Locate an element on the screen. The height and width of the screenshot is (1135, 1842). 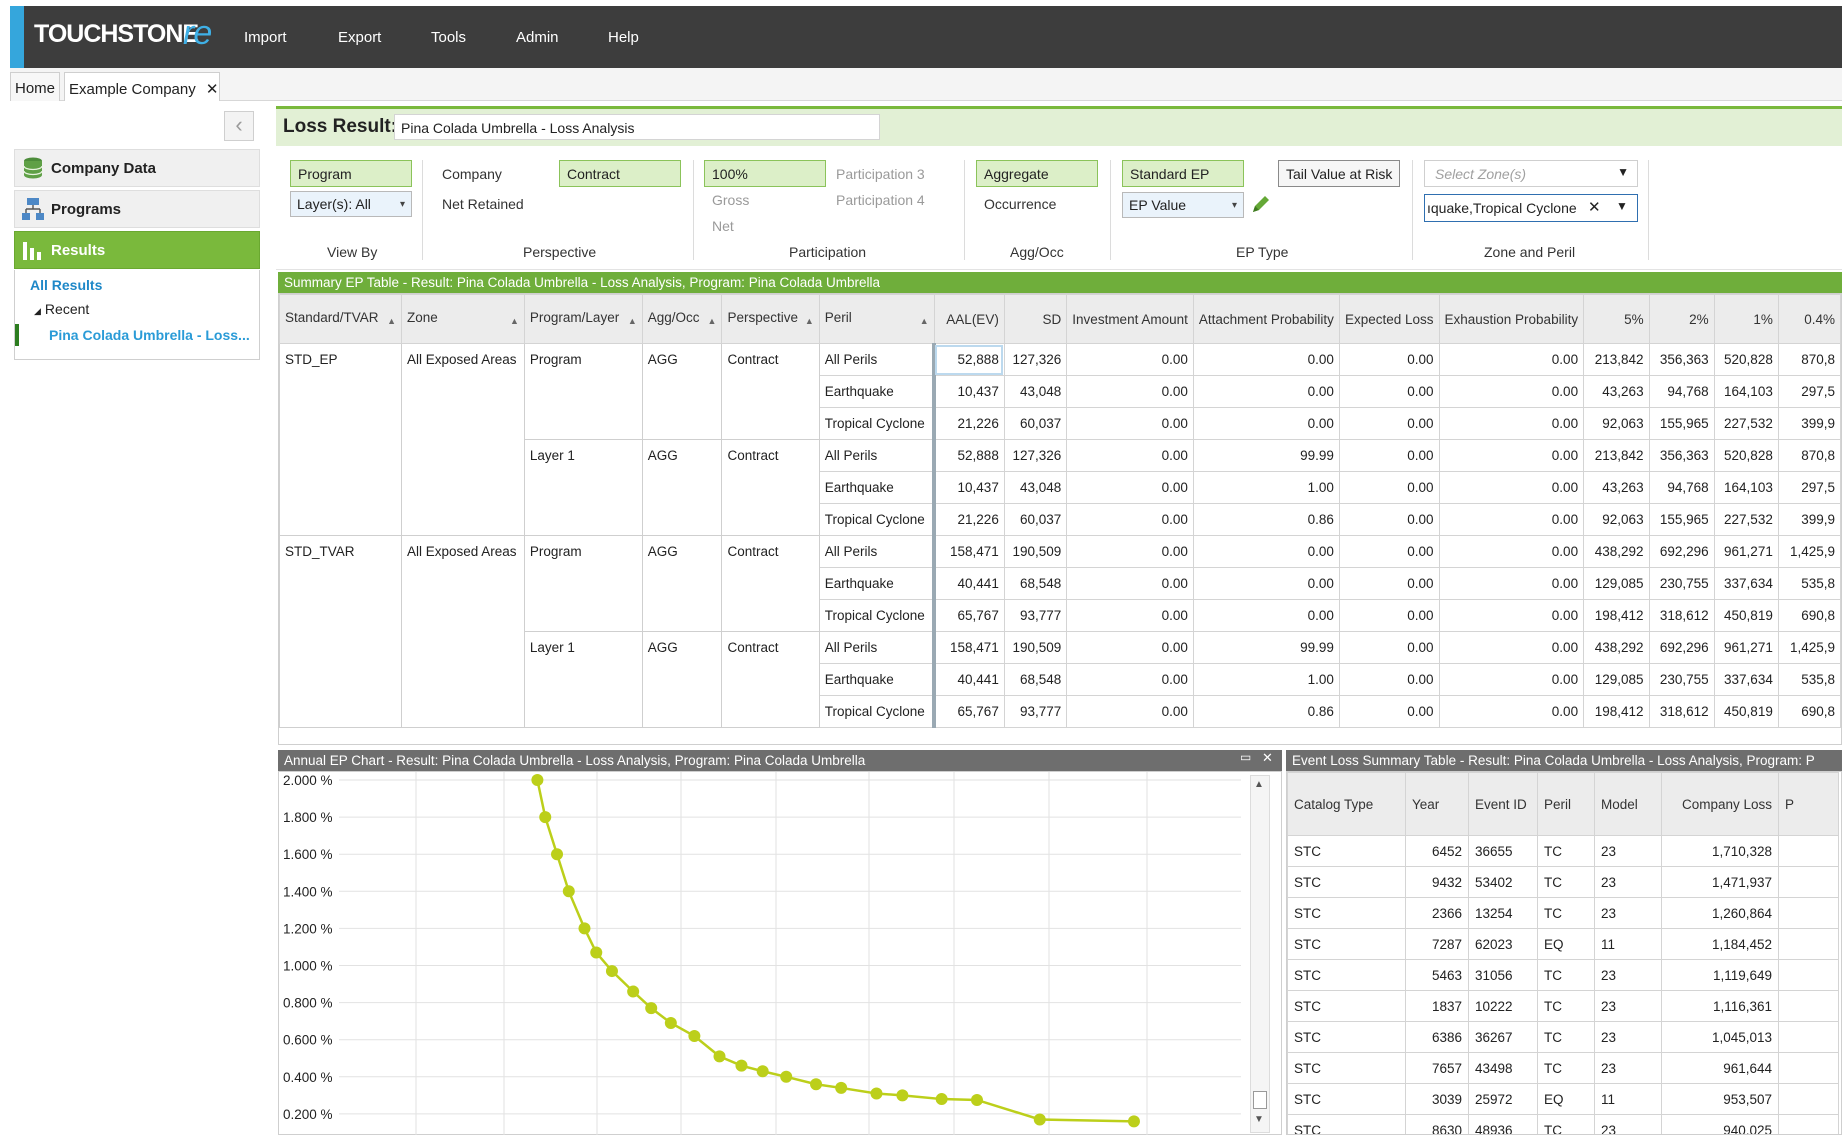
tree-all-results: All Results is located at coordinates (66, 285).